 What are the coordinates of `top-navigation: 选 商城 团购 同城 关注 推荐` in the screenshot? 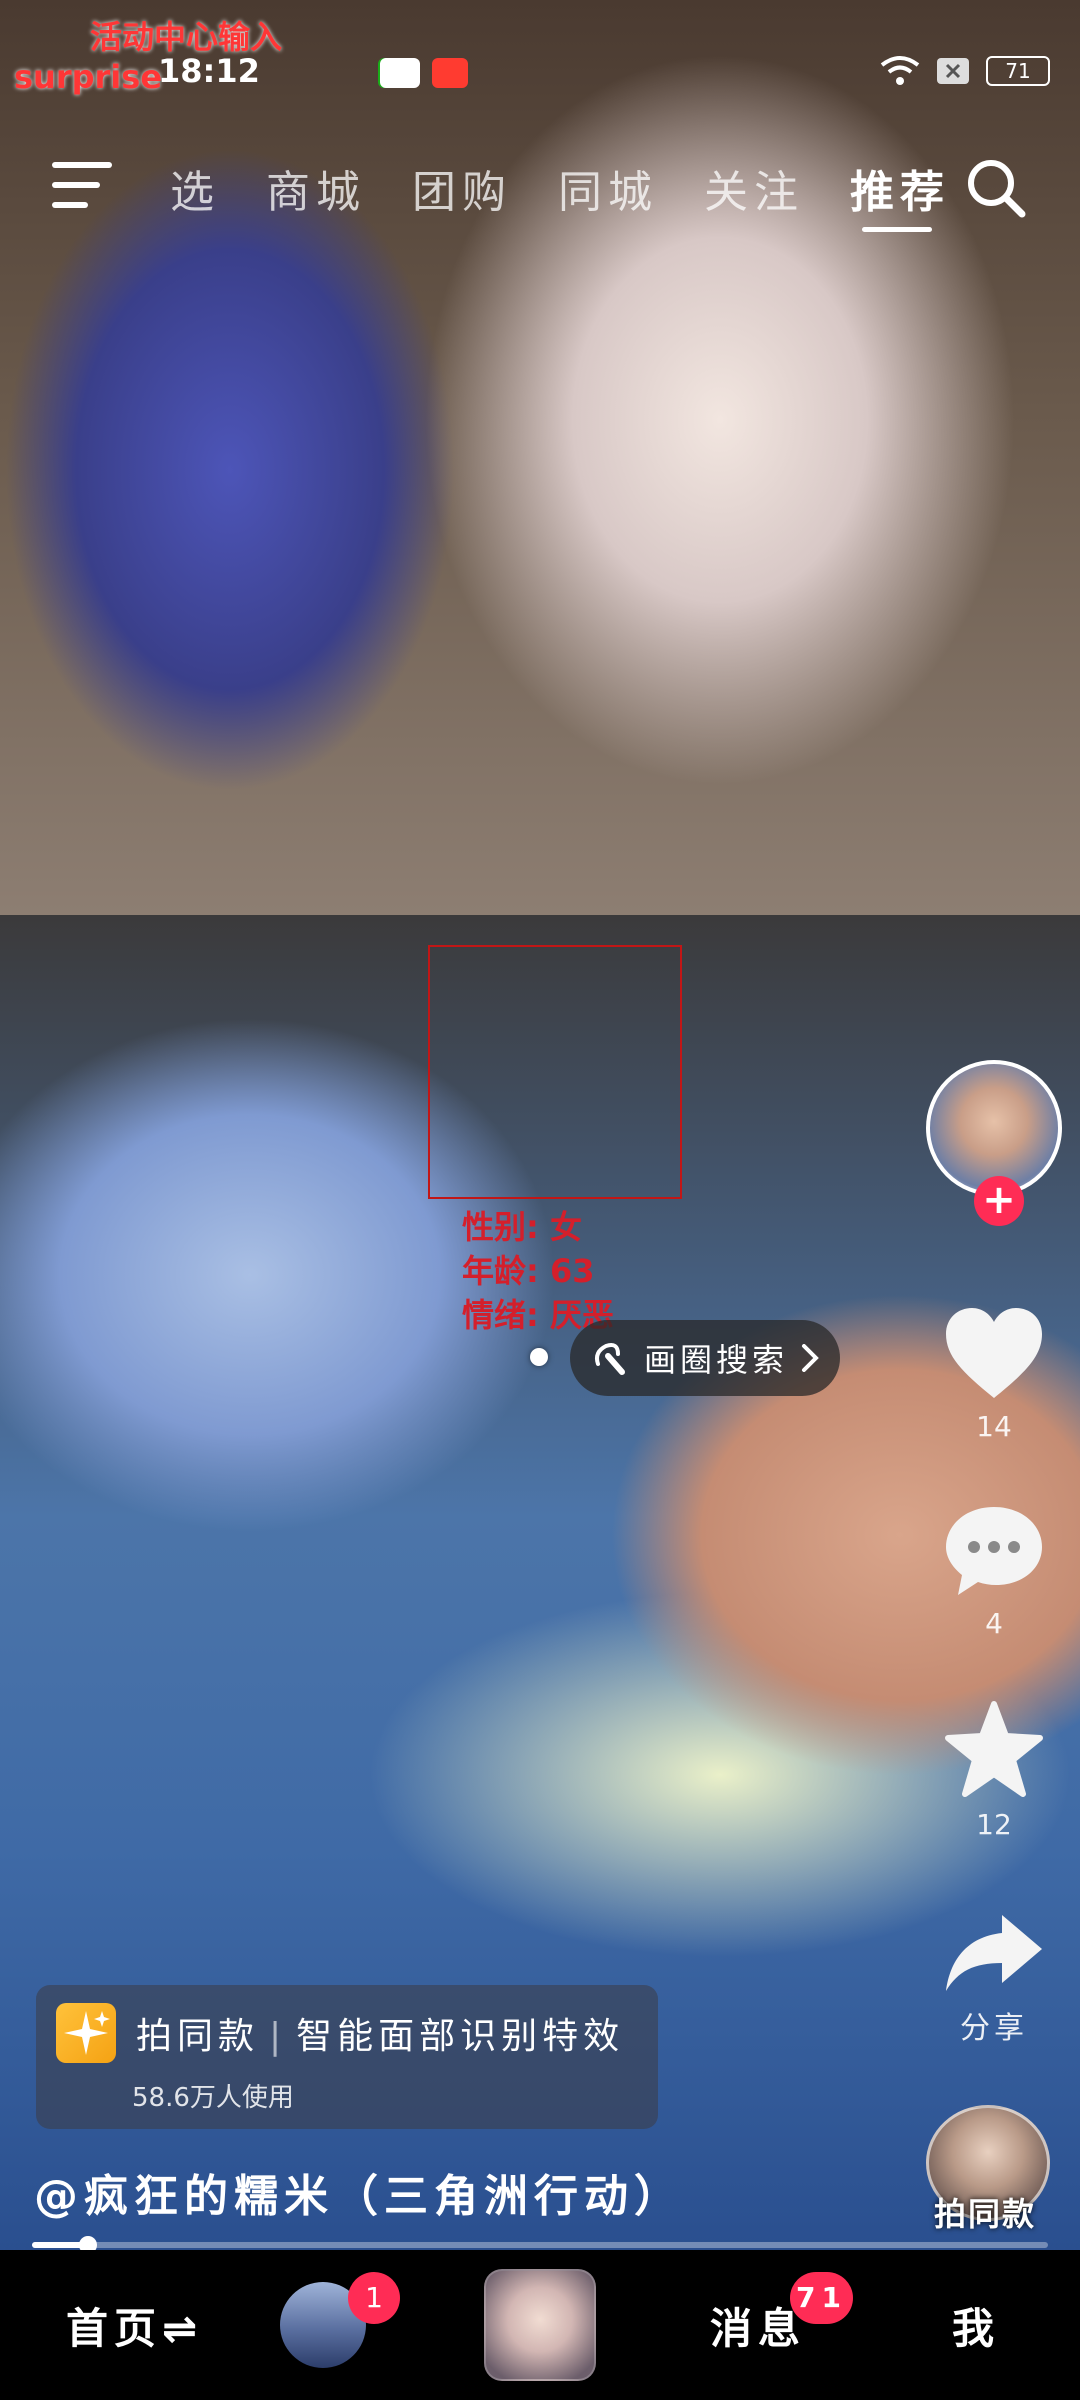 It's located at (540, 191).